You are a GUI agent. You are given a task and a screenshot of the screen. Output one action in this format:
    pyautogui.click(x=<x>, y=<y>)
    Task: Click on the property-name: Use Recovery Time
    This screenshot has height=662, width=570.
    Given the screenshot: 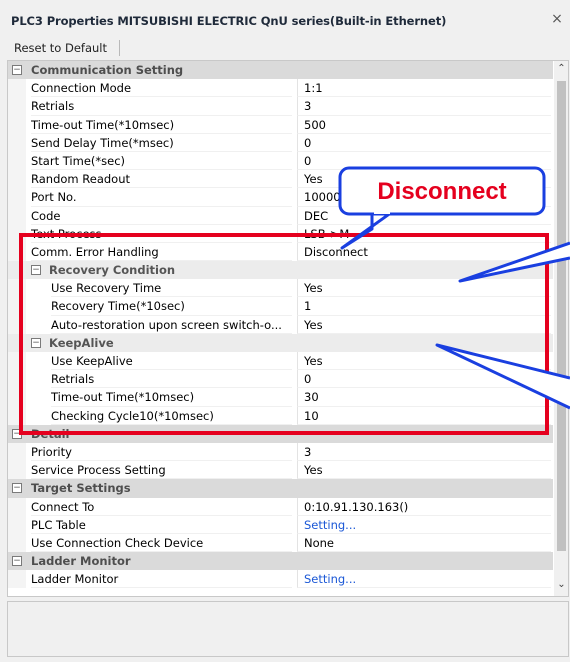 What is the action you would take?
    pyautogui.click(x=171, y=288)
    